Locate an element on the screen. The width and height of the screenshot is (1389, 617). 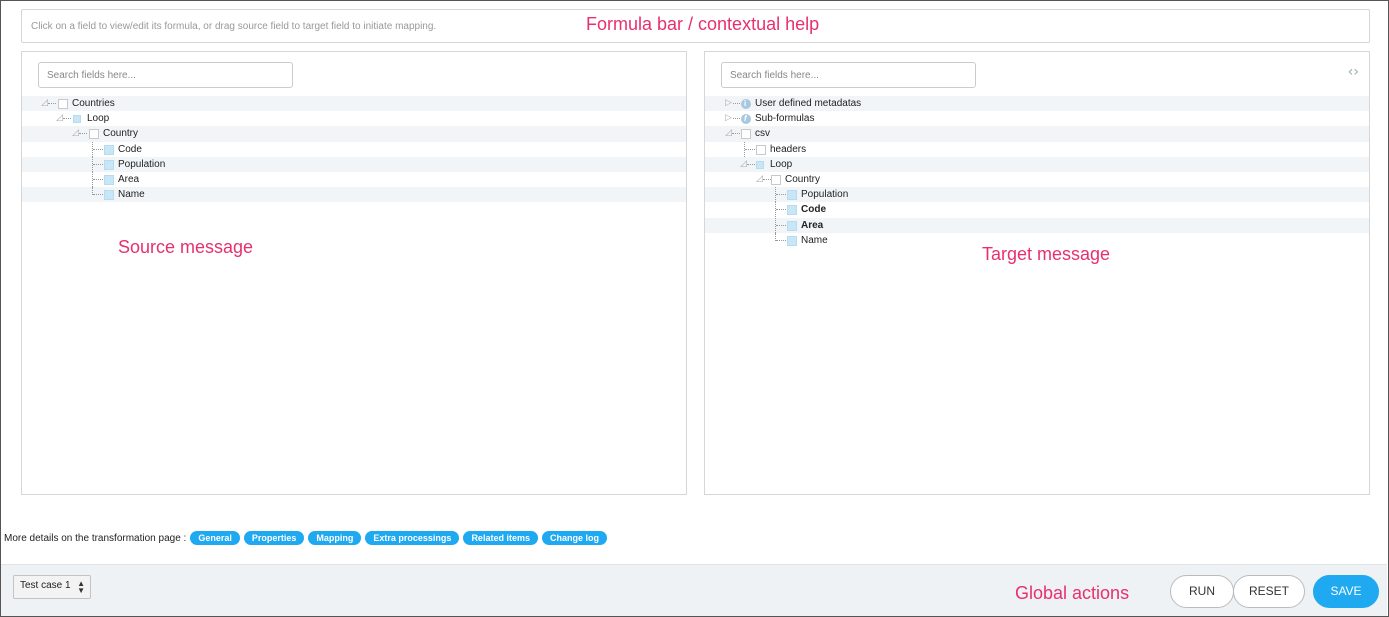
formula-icon is located at coordinates (746, 118).